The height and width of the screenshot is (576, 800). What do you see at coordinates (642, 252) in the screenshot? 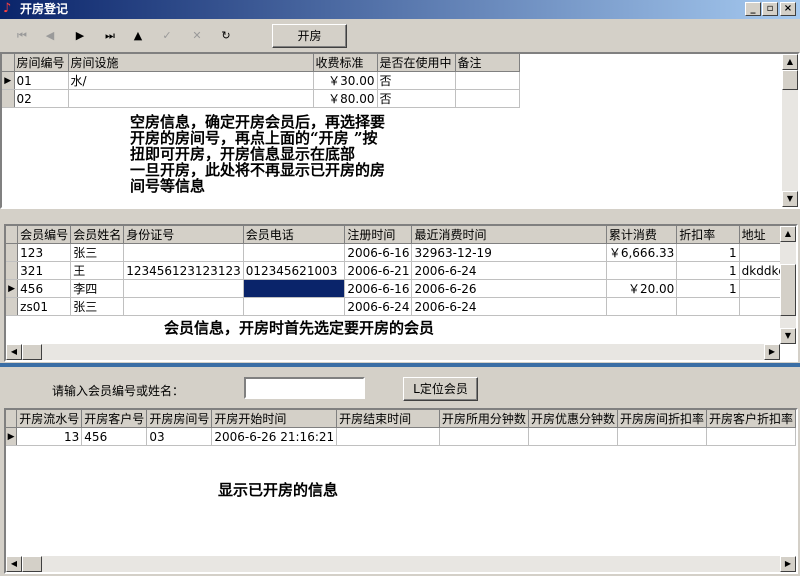
I see `table-cell: ￥6,666.33` at bounding box center [642, 252].